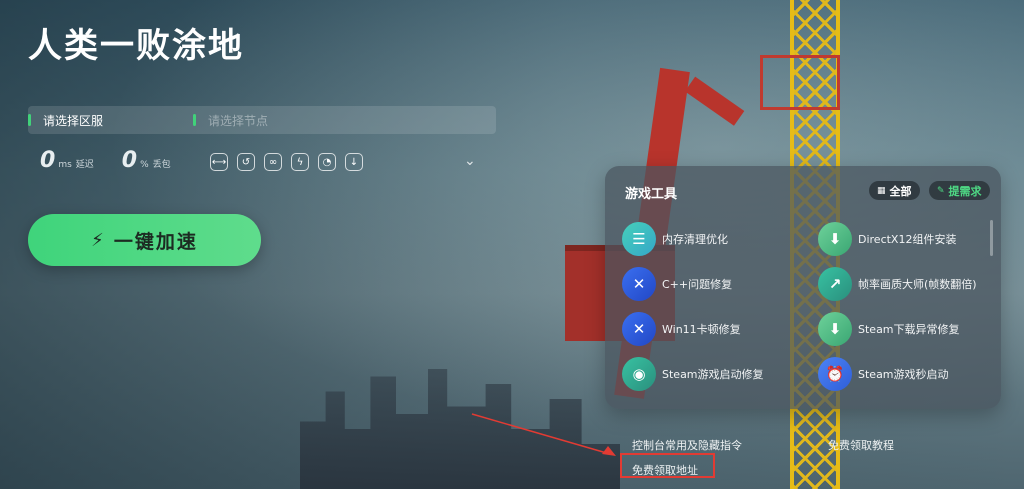 This screenshot has width=1024, height=489. I want to click on grid-icon: ▦, so click(881, 190).